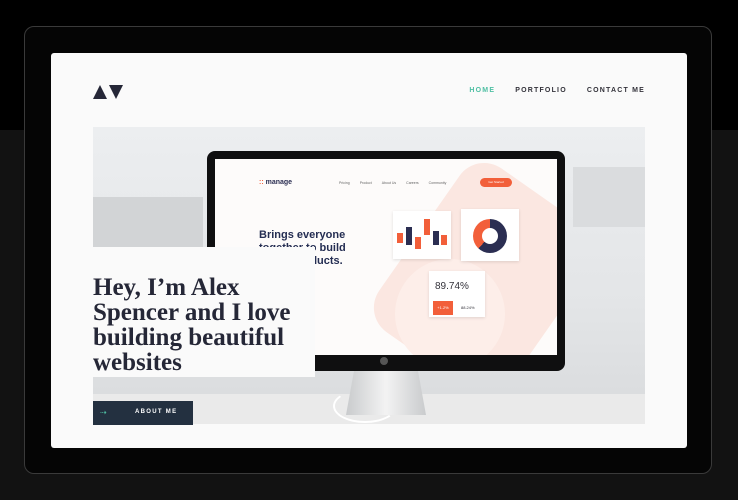  Describe the element at coordinates (482, 90) in the screenshot. I see `nav-home: HOME` at that location.